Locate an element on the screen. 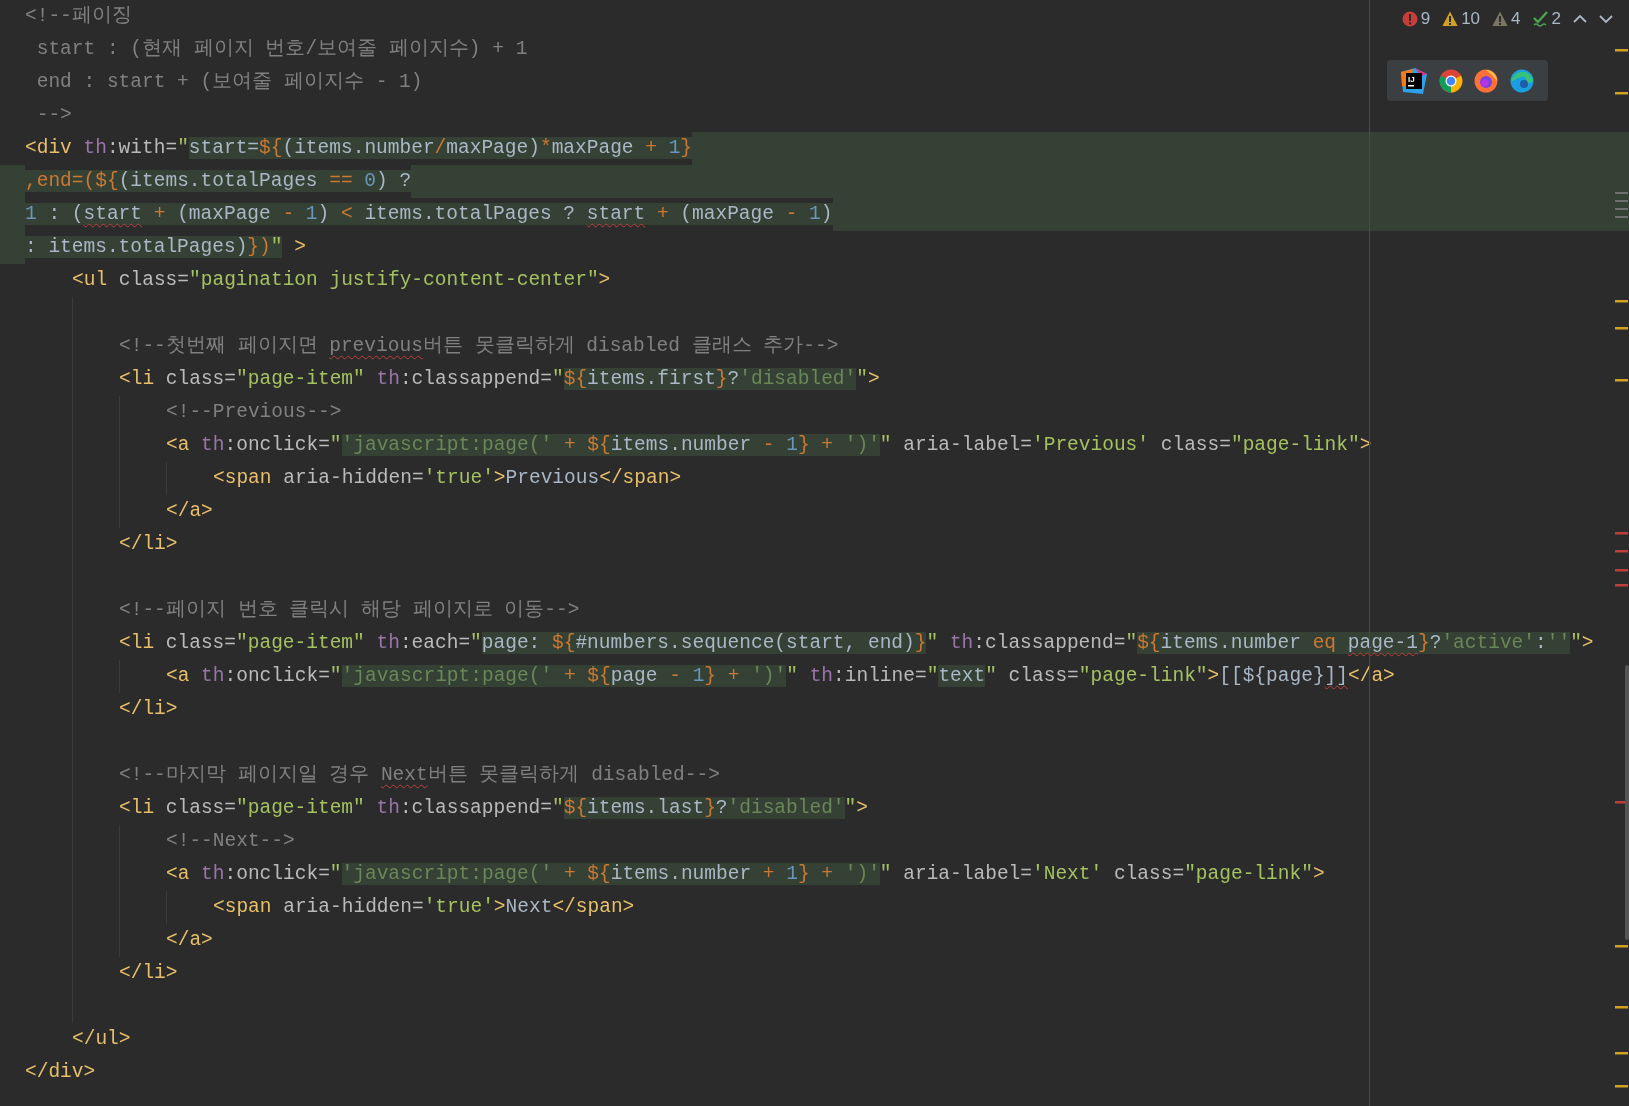  inspection-counter: 10 is located at coordinates (1461, 19).